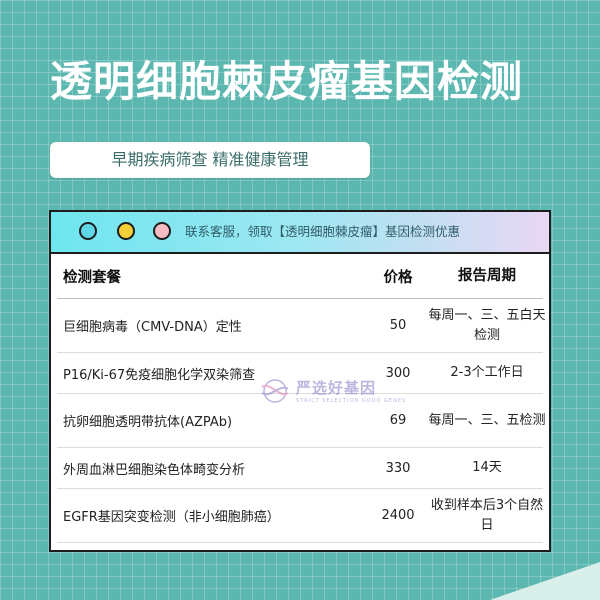 Image resolution: width=600 pixels, height=600 pixels. I want to click on contact-notice: 联系客服，领取【透明细胞棘皮瘤】基因检测优惠, so click(322, 232).